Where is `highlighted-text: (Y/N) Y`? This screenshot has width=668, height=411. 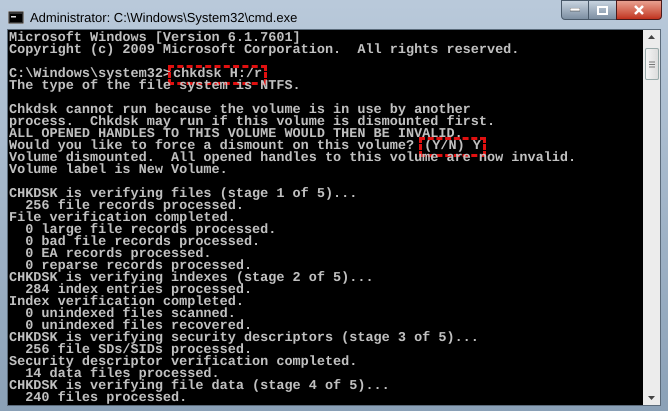 highlighted-text: (Y/N) Y is located at coordinates (452, 147).